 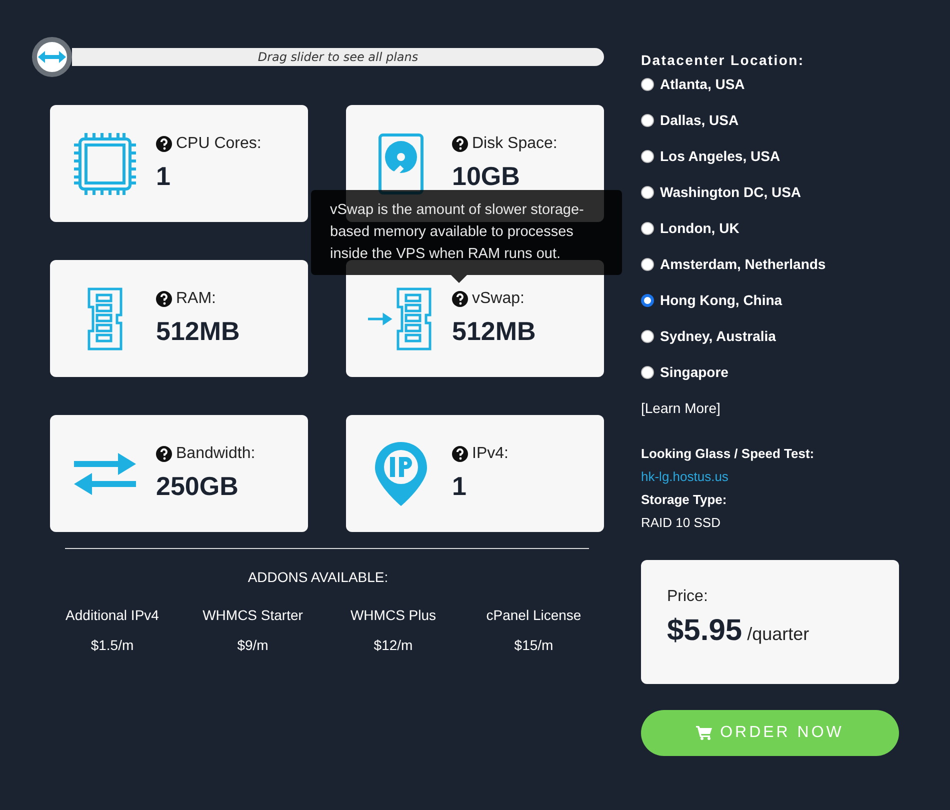 I want to click on spec-value: 10GB, so click(x=486, y=176).